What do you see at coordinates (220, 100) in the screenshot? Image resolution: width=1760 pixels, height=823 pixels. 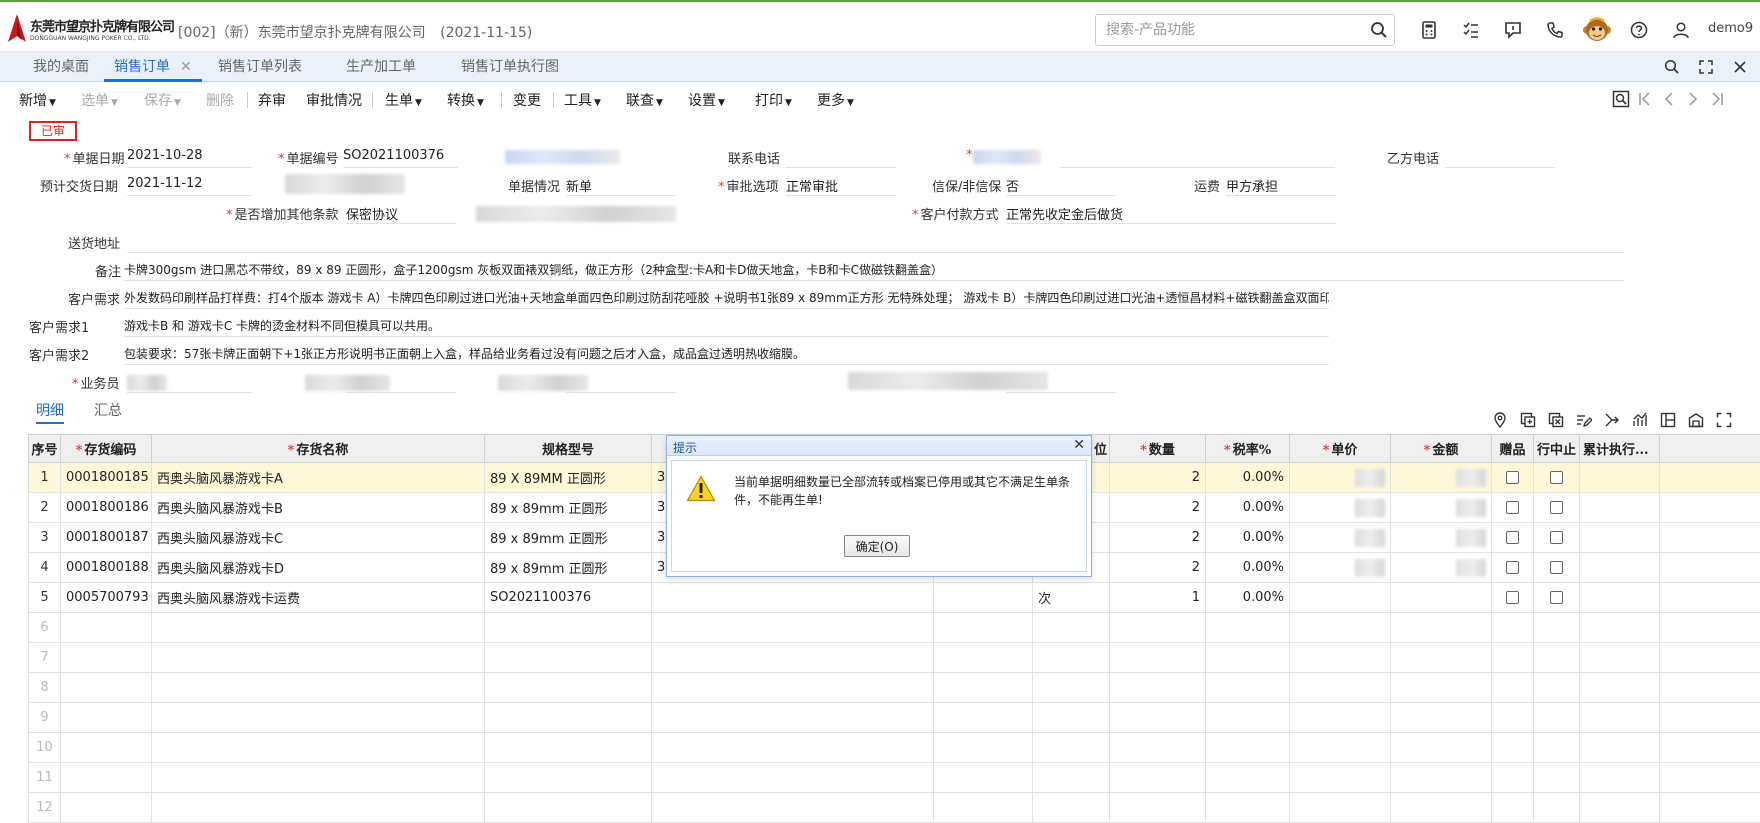 I see `delete-button: 删除` at bounding box center [220, 100].